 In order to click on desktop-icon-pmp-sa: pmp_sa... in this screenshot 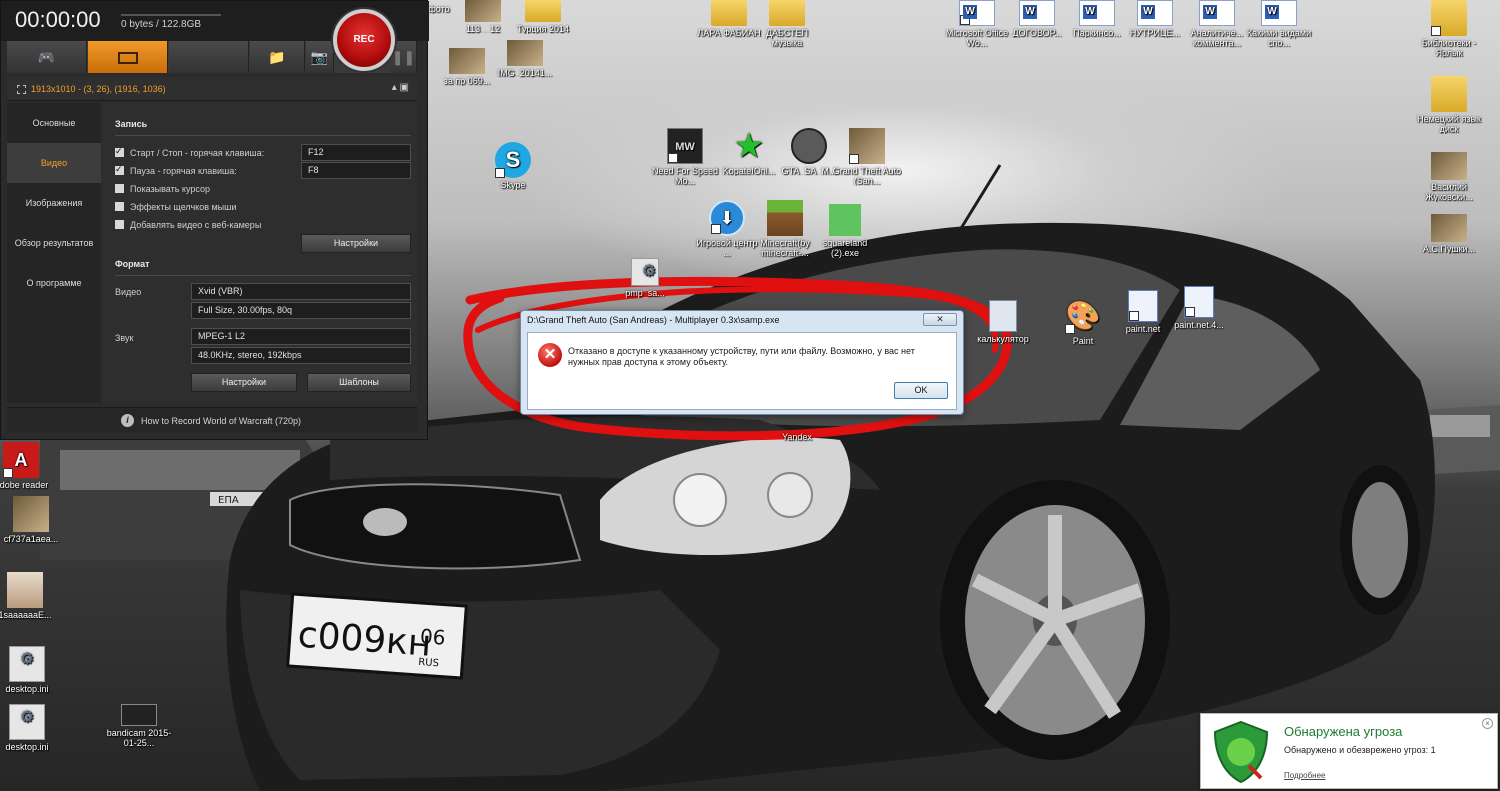, I will do `click(645, 278)`.